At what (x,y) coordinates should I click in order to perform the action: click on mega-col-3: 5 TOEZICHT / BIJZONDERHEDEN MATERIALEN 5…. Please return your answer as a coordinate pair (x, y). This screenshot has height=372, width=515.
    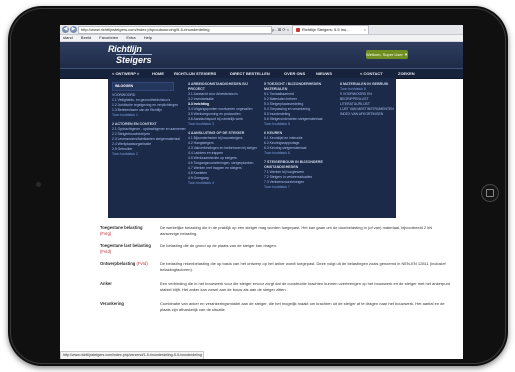
    Looking at the image, I should click on (297, 136).